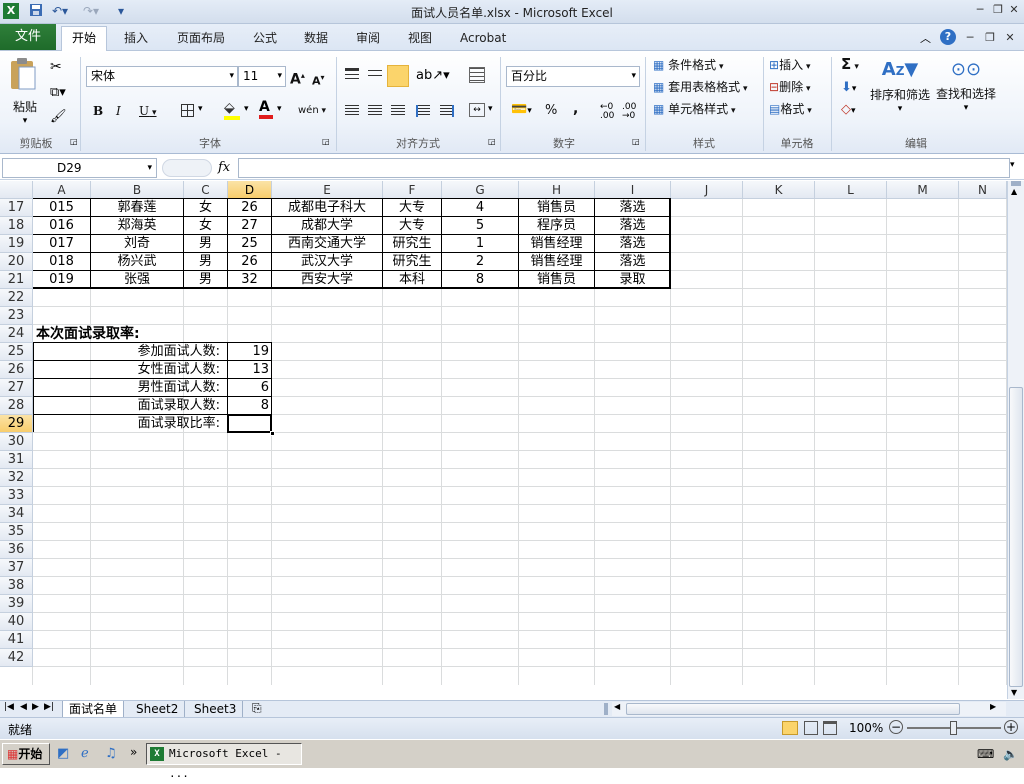  What do you see at coordinates (557, 190) in the screenshot?
I see `column-header: H` at bounding box center [557, 190].